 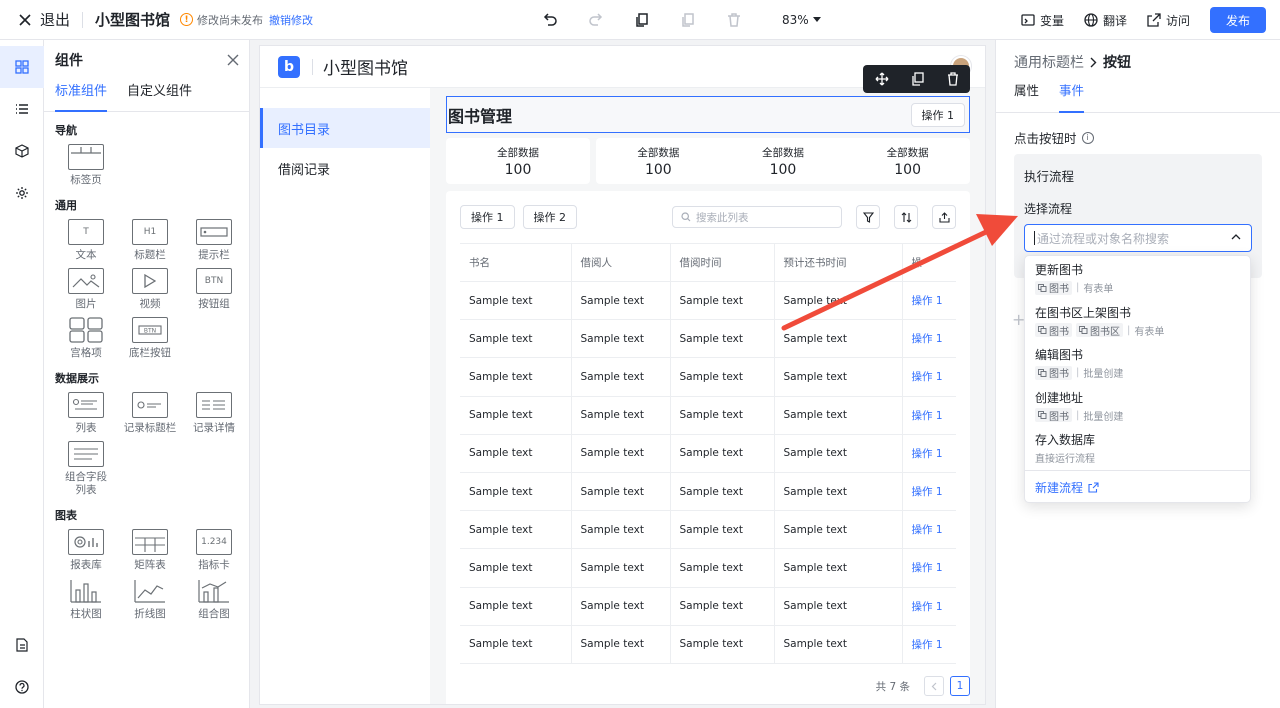 What do you see at coordinates (214, 413) in the screenshot?
I see `component-record-detail: 记录详情` at bounding box center [214, 413].